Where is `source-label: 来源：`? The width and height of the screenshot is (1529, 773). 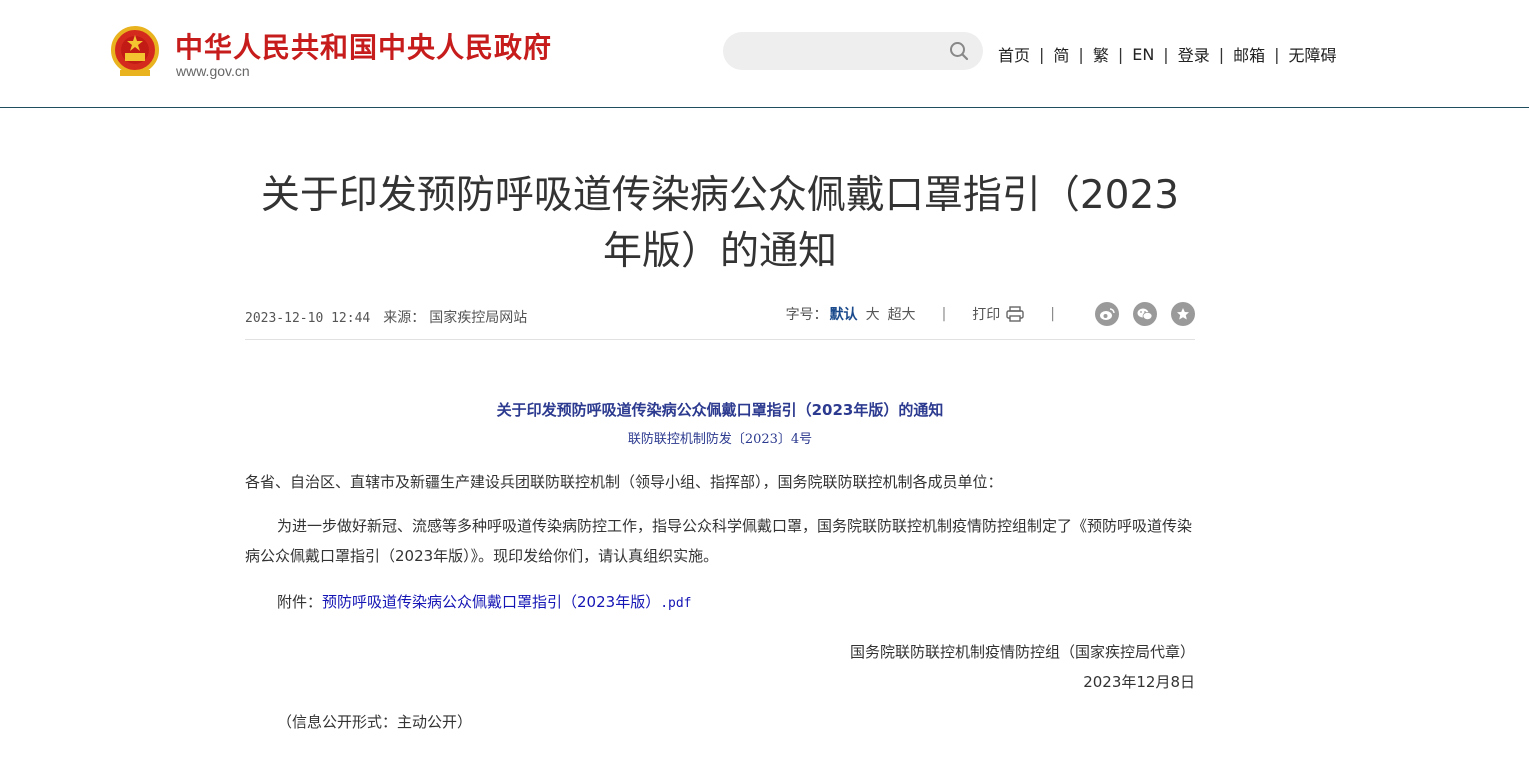
source-label: 来源： is located at coordinates (404, 318).